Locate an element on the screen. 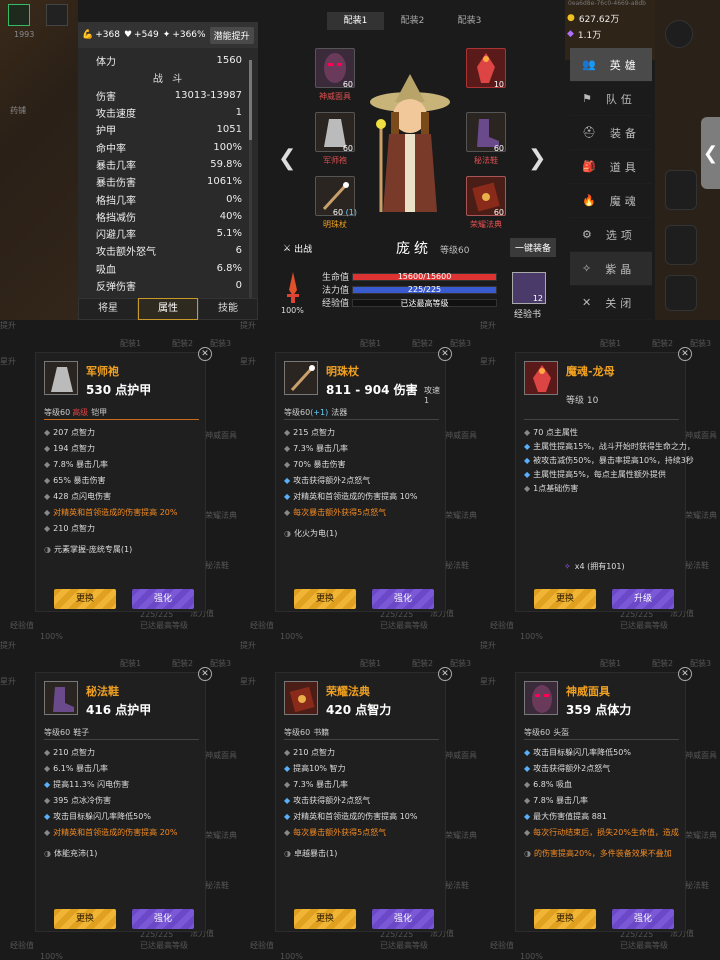 The width and height of the screenshot is (720, 960). side-menu-item: ⚙ 选项 is located at coordinates (611, 235).